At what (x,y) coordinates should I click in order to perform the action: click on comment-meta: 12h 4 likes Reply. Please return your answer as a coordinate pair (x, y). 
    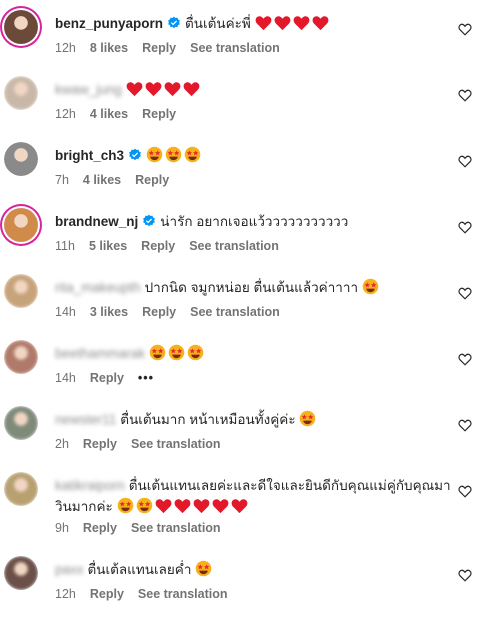
    Looking at the image, I should click on (122, 114).